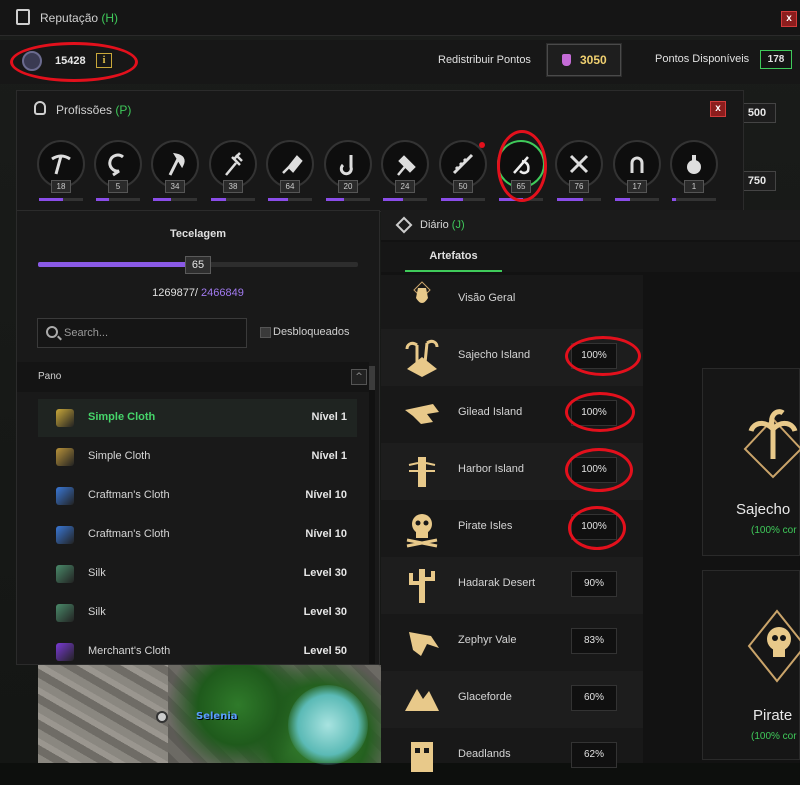 The height and width of the screenshot is (785, 800). What do you see at coordinates (162, 717) in the screenshot?
I see `player-marker-icon` at bounding box center [162, 717].